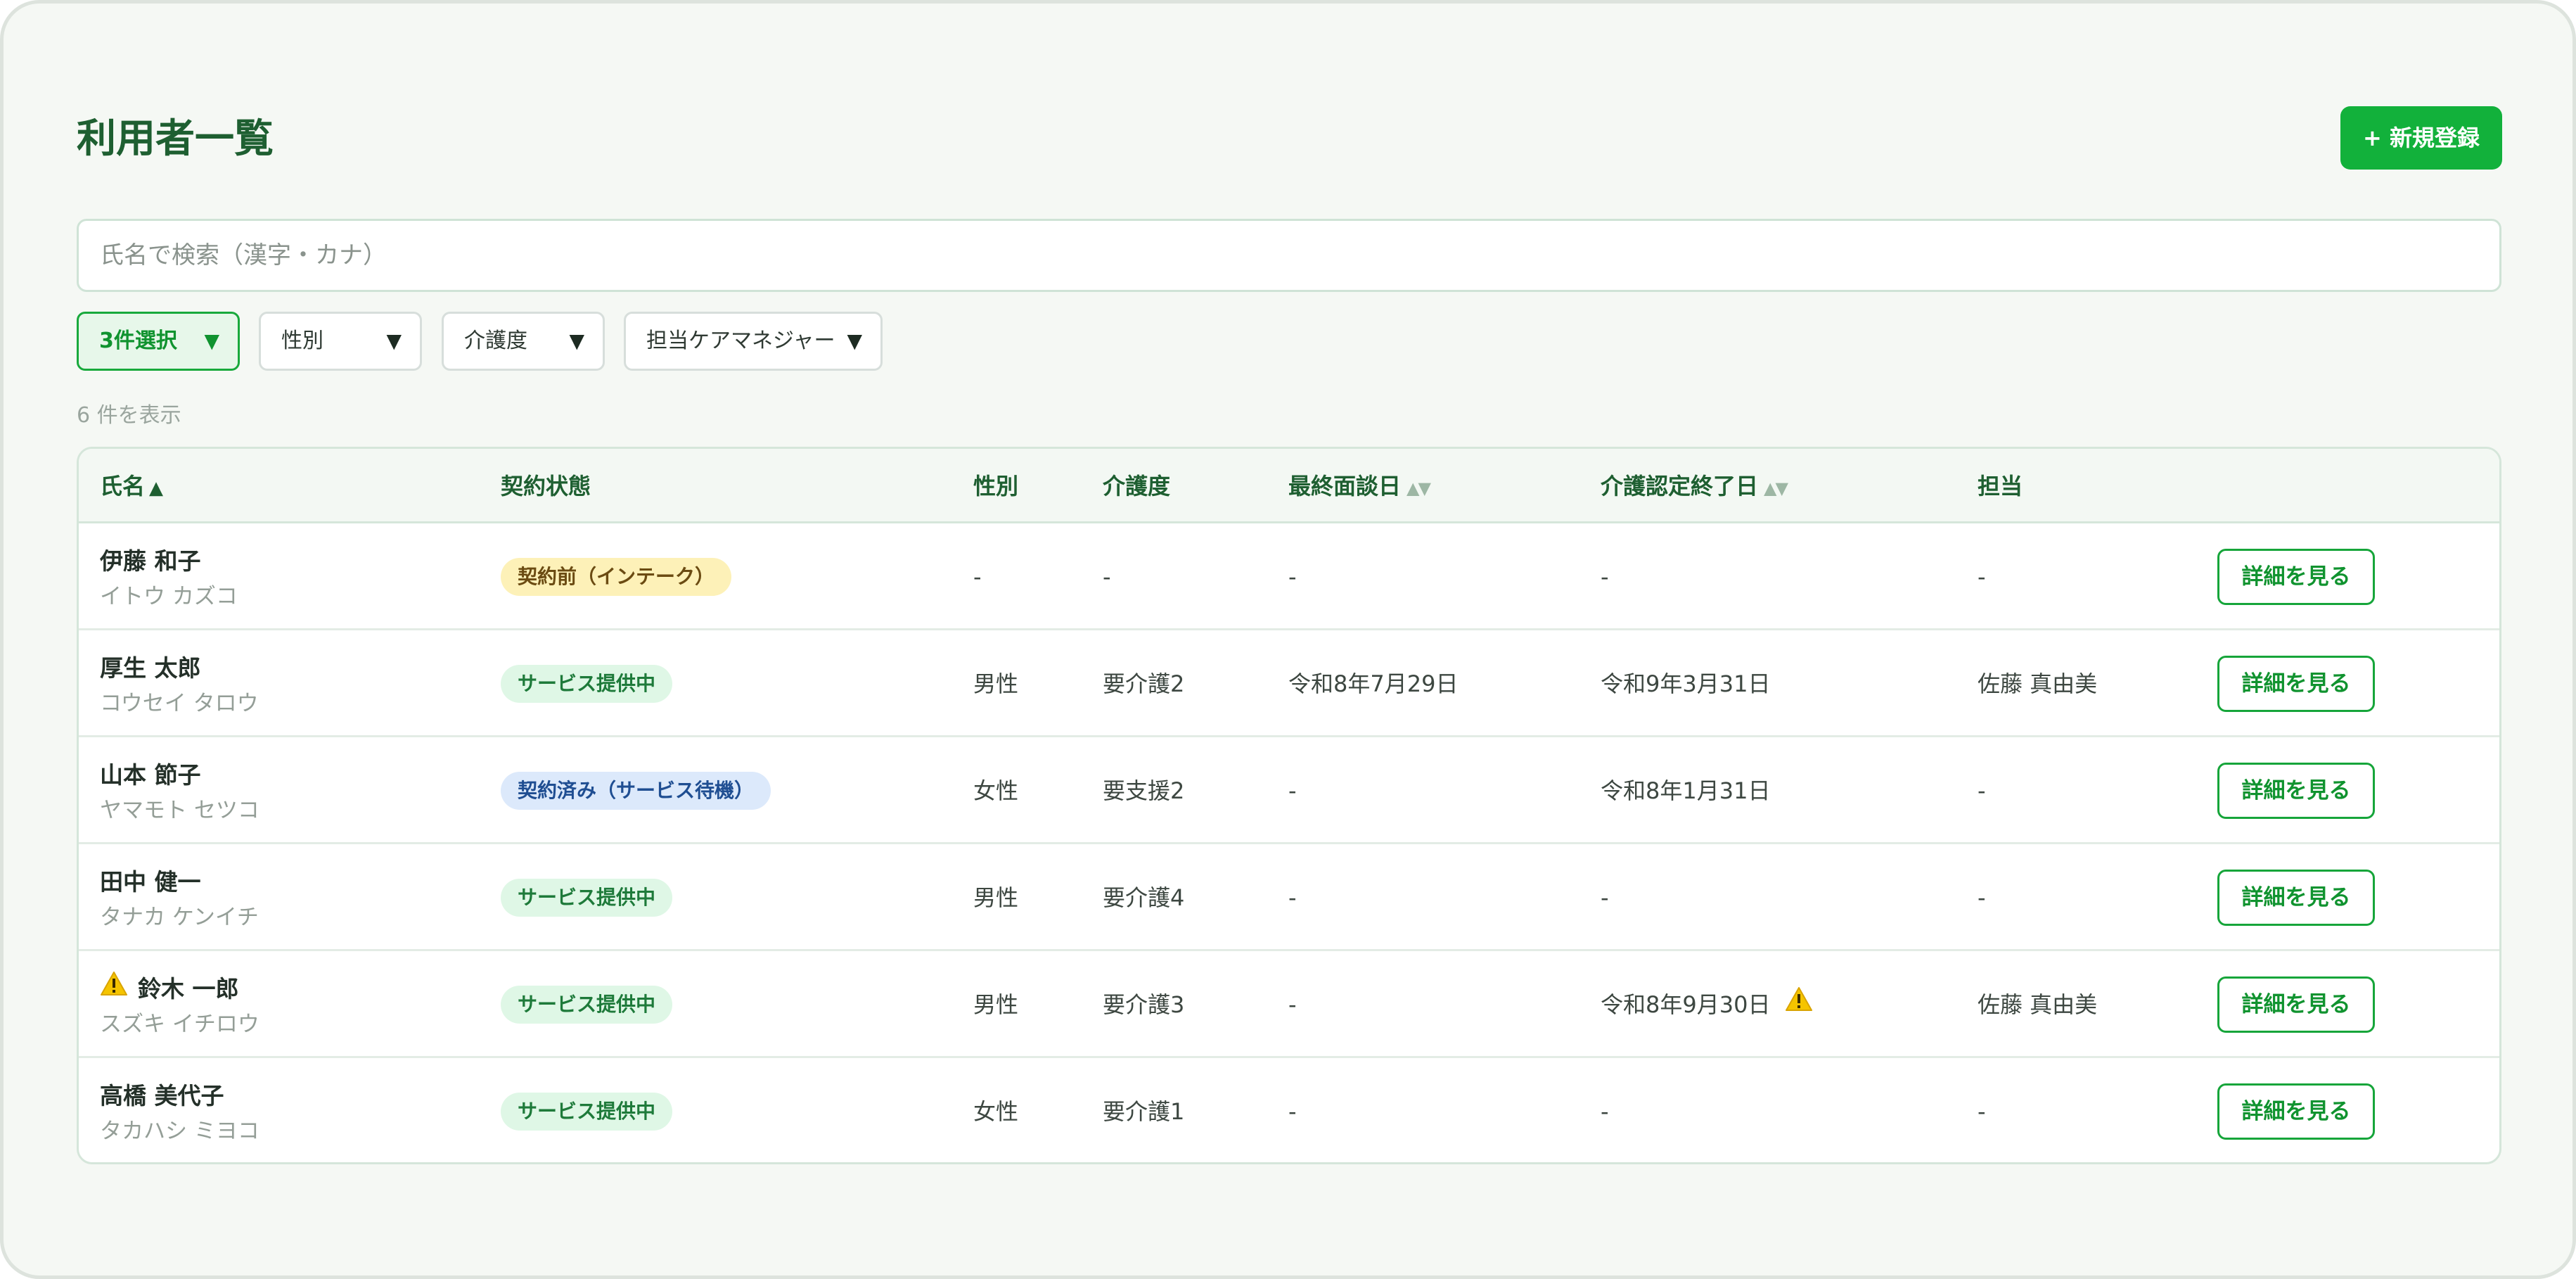 The width and height of the screenshot is (2576, 1279). Describe the element at coordinates (169, 596) in the screenshot. I see `user-kana: イトウ カズコ` at that location.